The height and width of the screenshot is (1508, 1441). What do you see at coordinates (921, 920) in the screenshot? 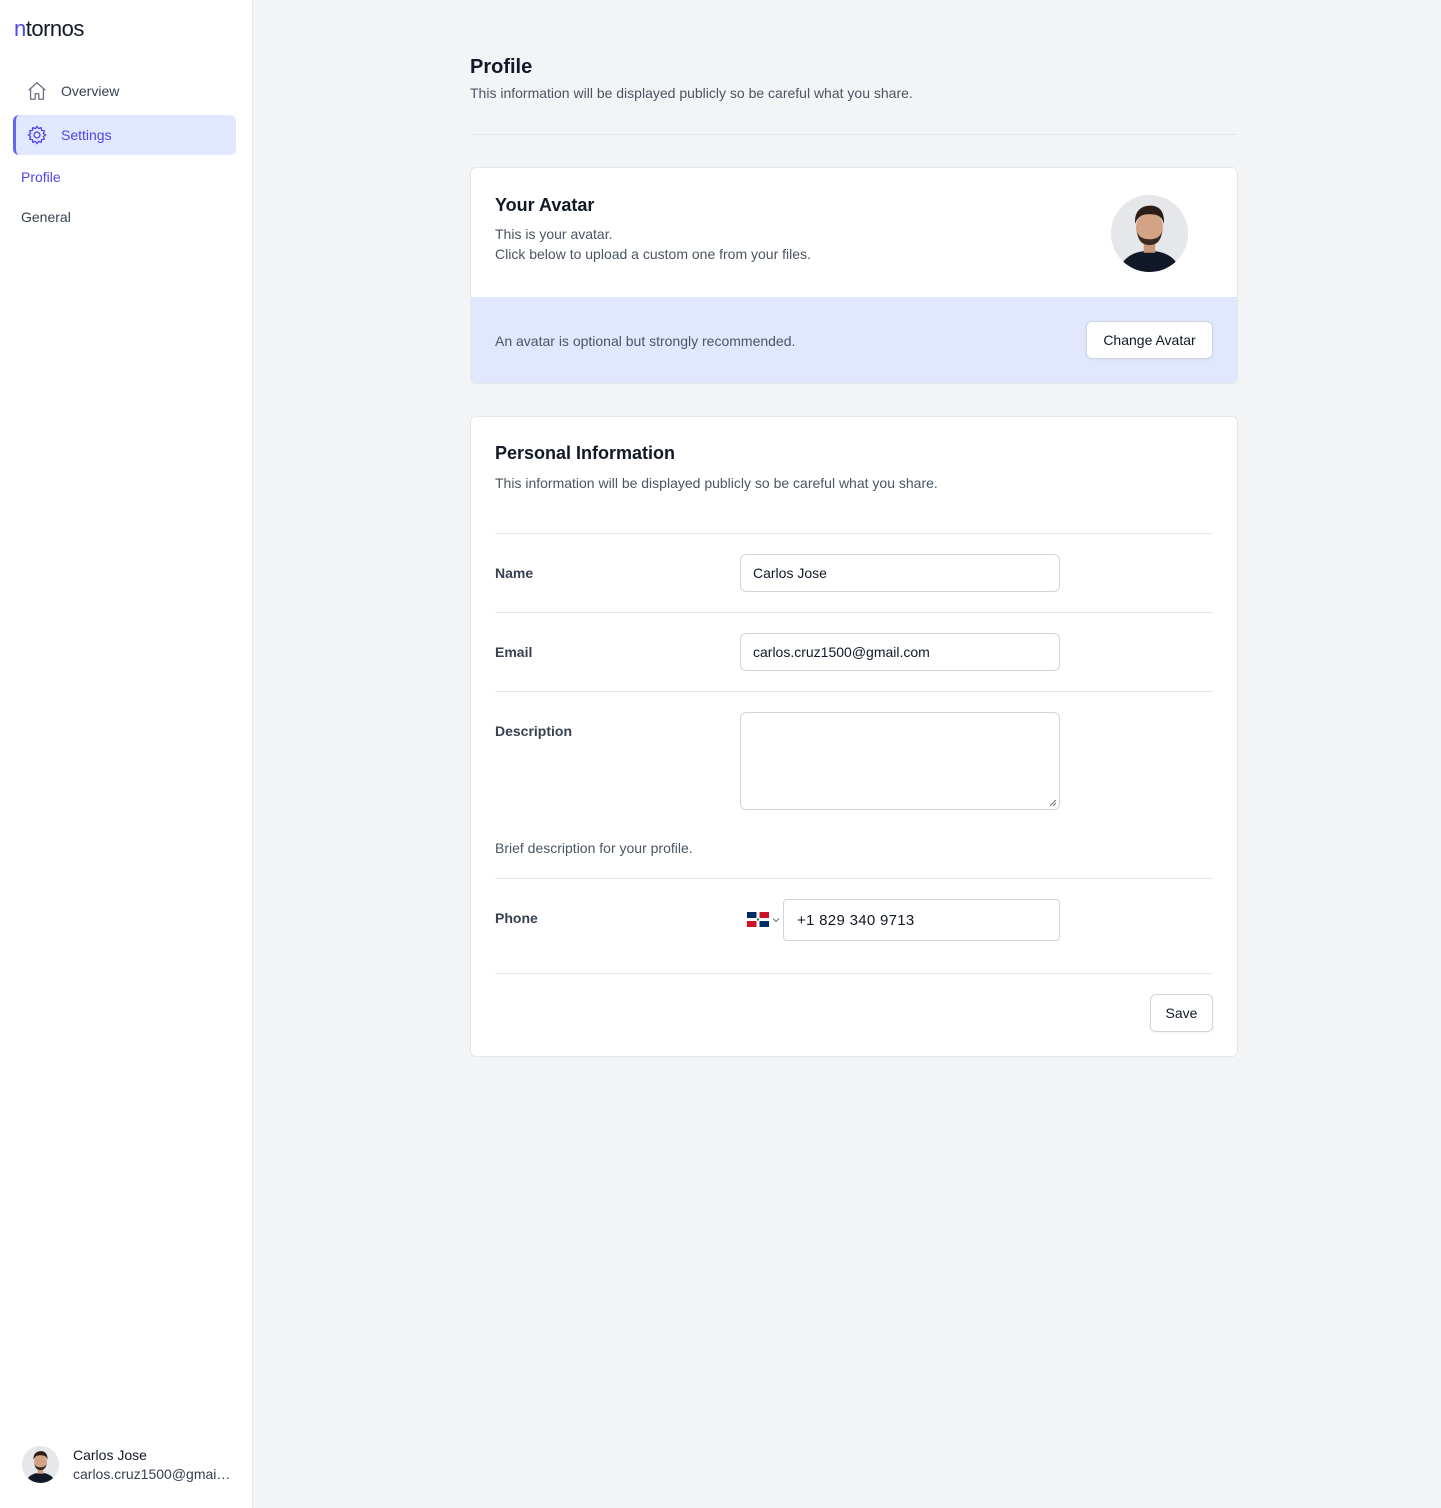
I see `phone-field: +1 829 340 9713` at bounding box center [921, 920].